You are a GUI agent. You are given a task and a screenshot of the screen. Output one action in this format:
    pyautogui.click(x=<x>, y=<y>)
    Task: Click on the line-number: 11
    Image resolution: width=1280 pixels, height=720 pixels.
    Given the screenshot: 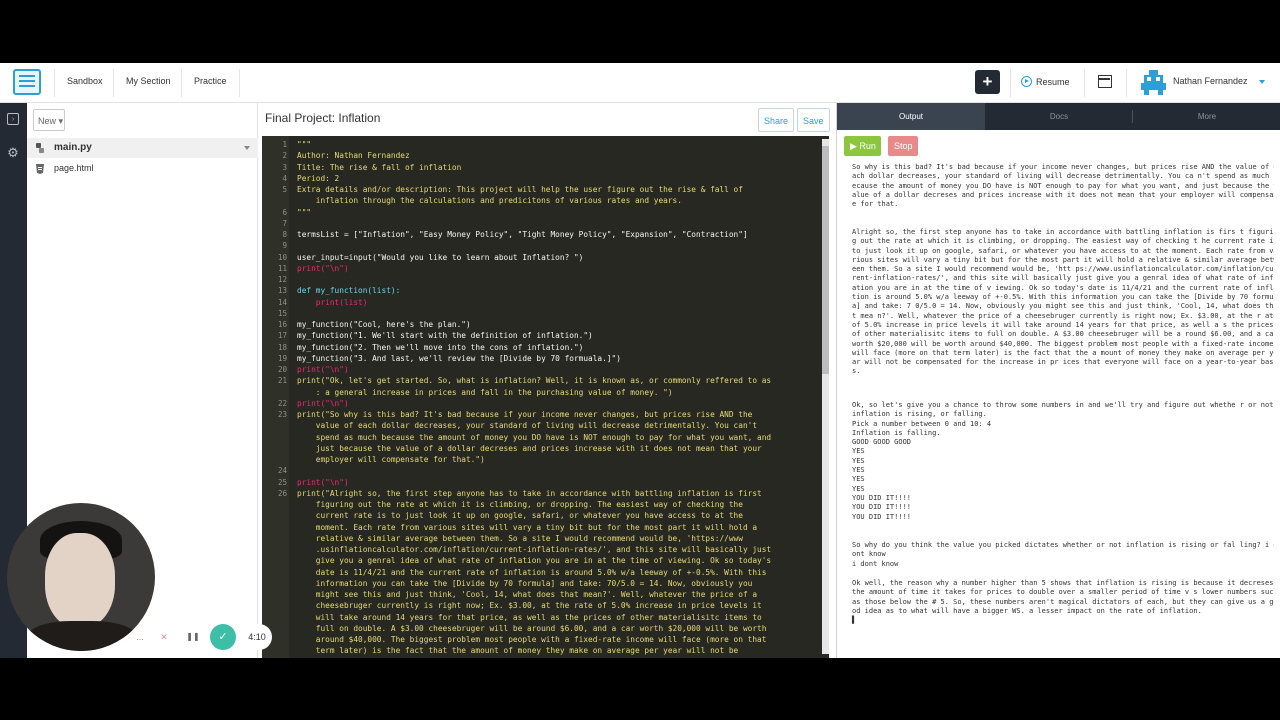 What is the action you would take?
    pyautogui.click(x=282, y=268)
    